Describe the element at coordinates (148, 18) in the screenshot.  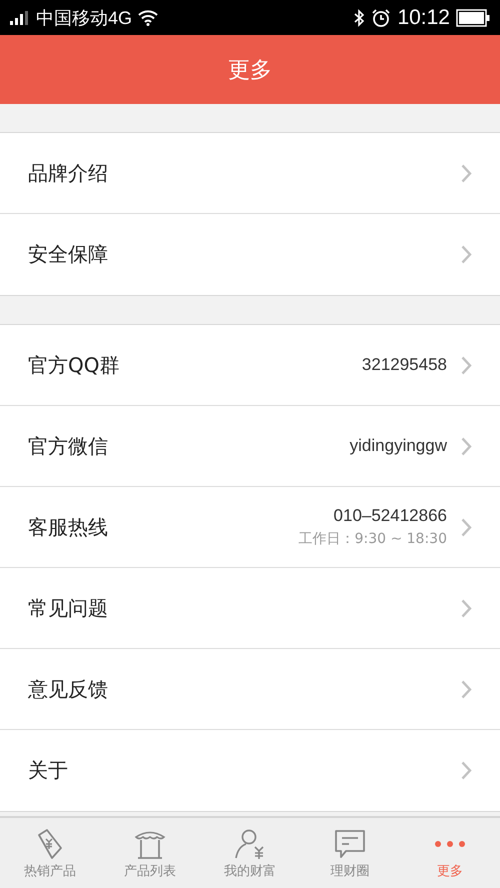
I see `wifi-icon` at that location.